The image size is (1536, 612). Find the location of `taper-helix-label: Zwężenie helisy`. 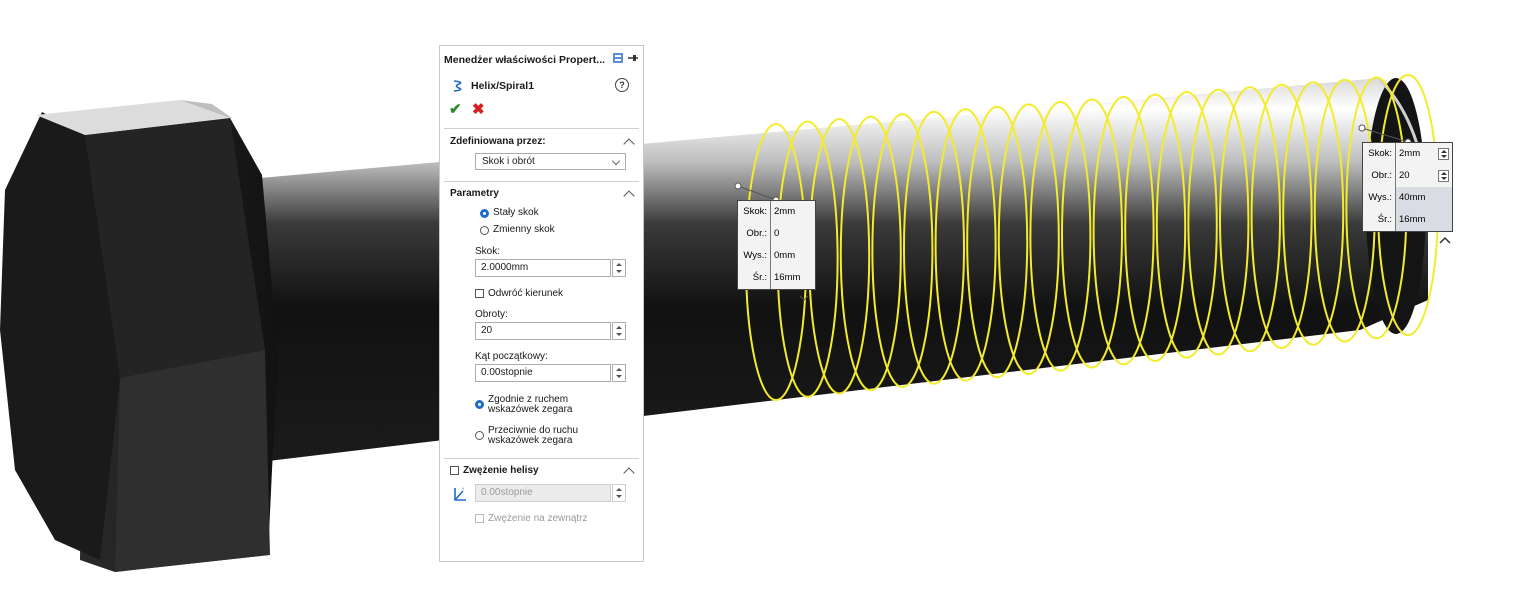

taper-helix-label: Zwężenie helisy is located at coordinates (501, 470).